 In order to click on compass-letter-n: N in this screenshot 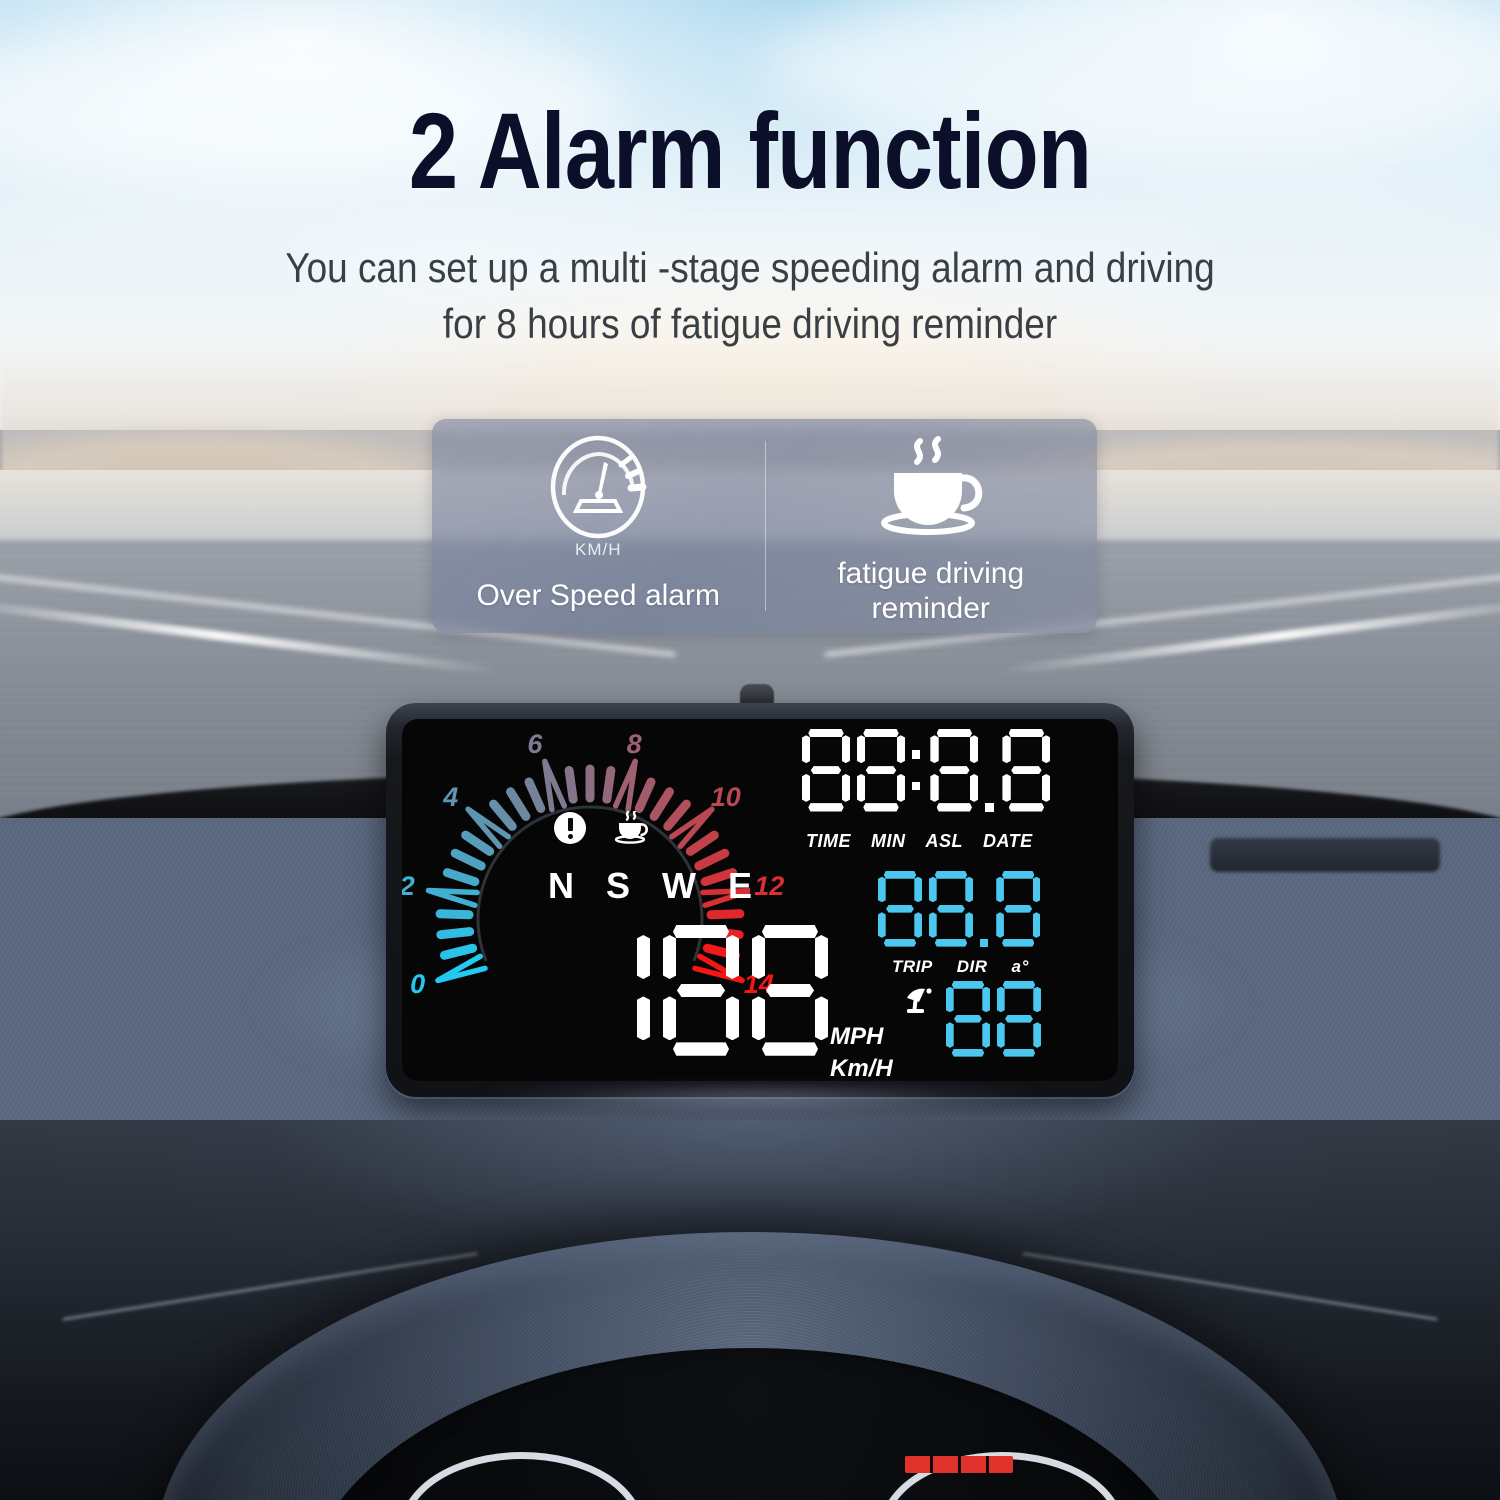, I will do `click(562, 885)`.